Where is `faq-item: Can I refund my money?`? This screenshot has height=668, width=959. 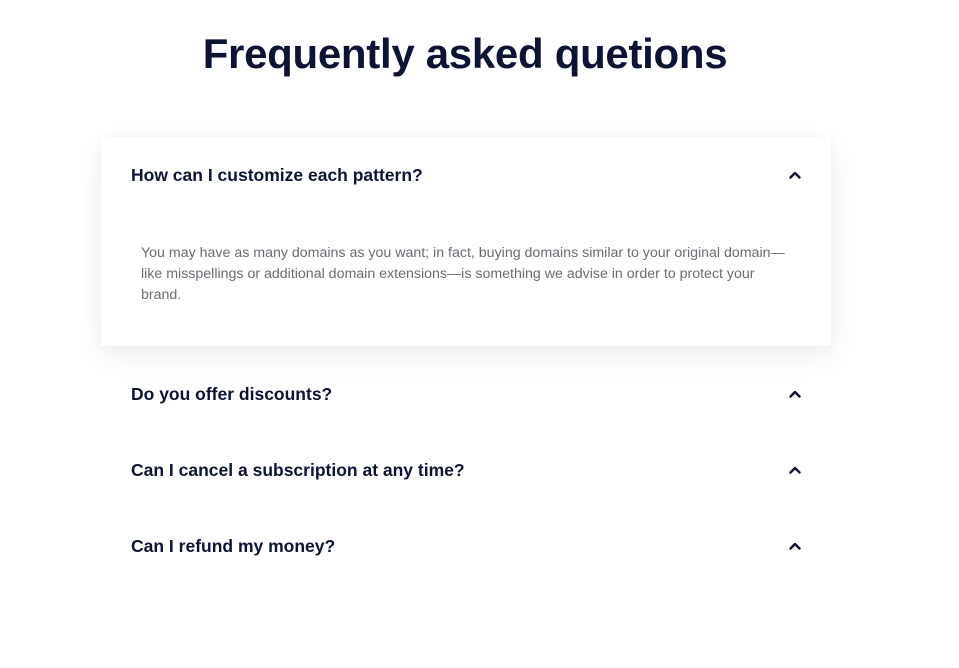 faq-item: Can I refund my money? is located at coordinates (466, 546).